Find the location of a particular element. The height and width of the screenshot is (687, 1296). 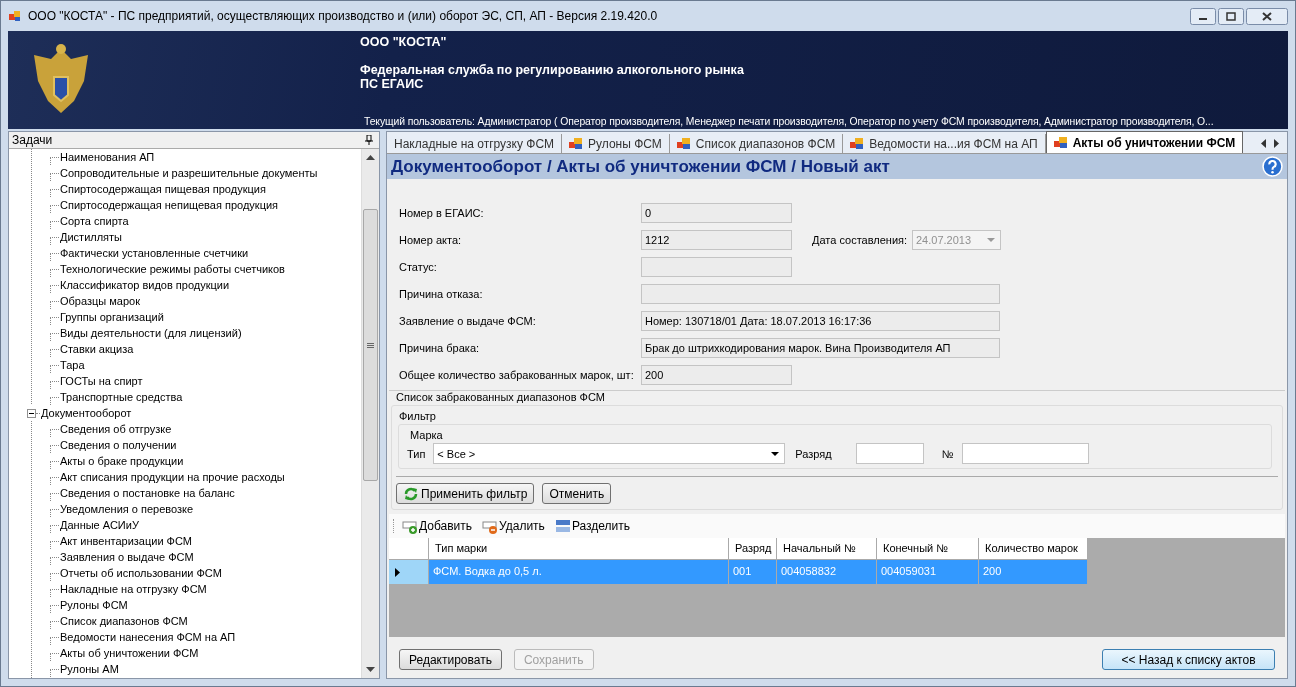

text-field: 0 is located at coordinates (716, 212).